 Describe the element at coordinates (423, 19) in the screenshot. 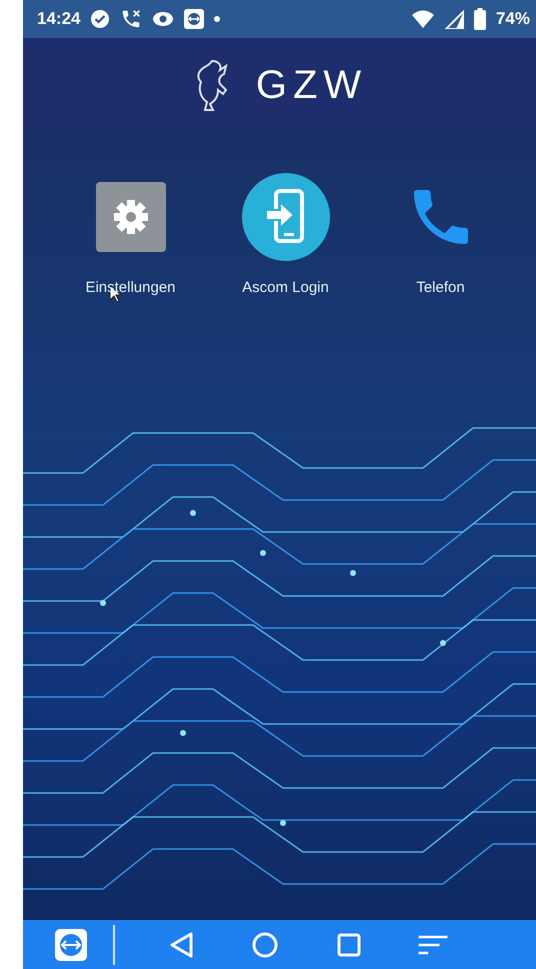

I see `wifi-icon` at that location.